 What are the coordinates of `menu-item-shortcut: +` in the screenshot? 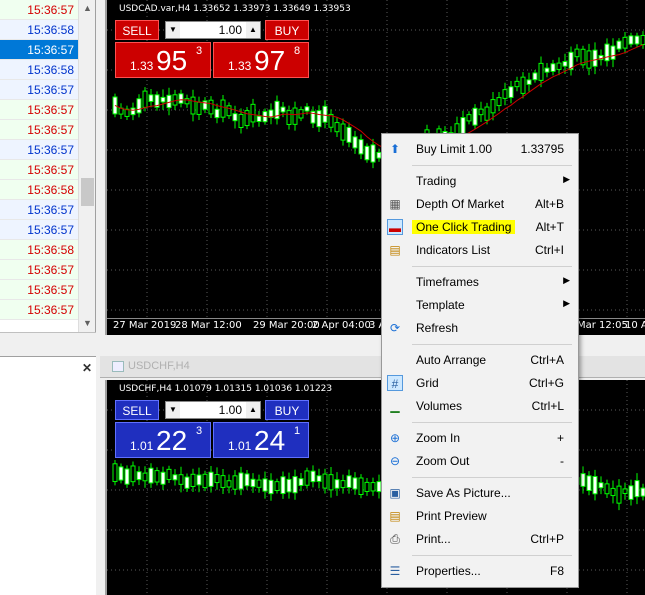 It's located at (560, 438).